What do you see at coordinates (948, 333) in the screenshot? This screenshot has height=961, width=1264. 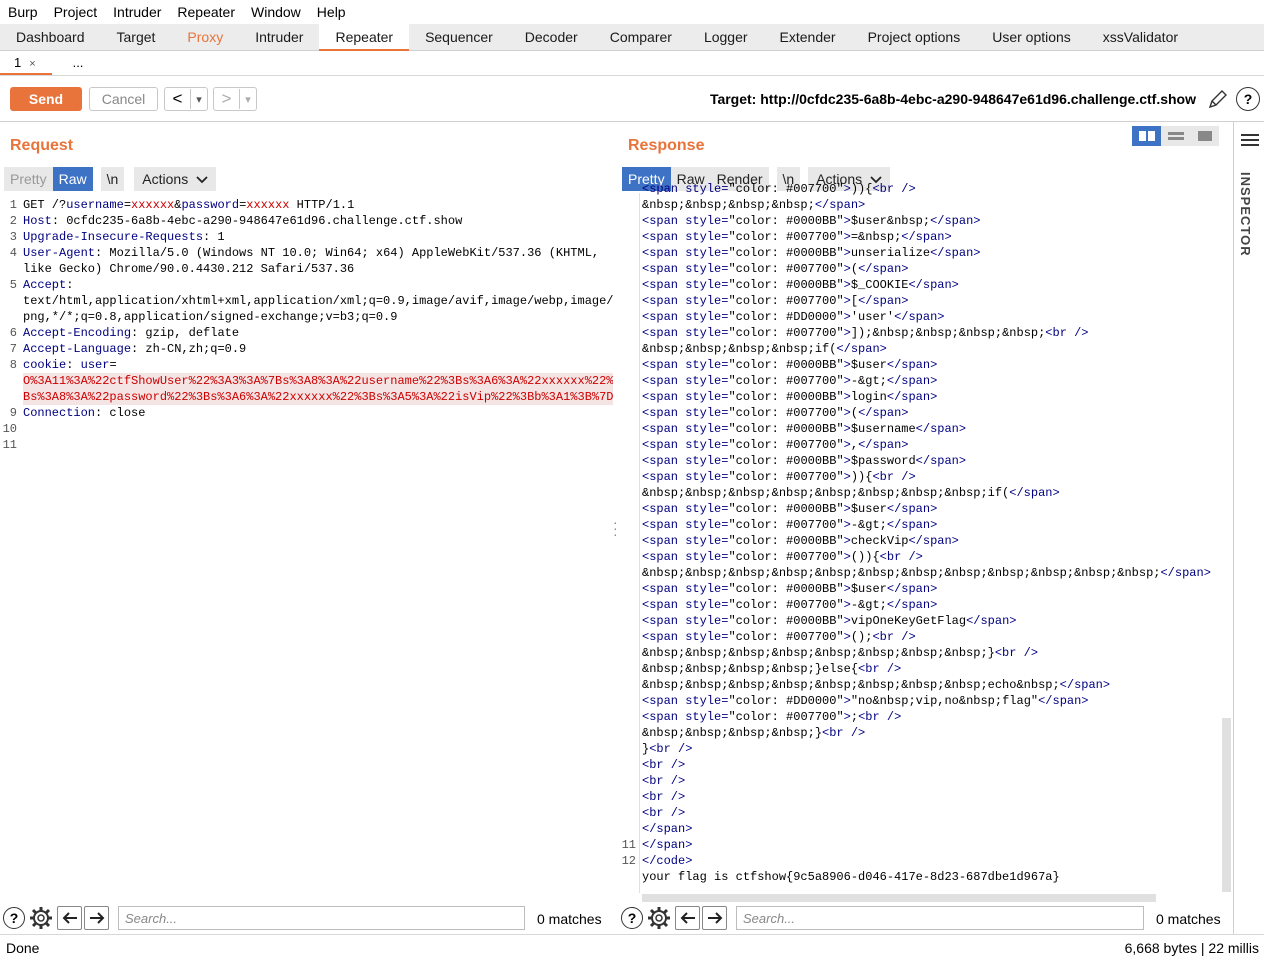 I see `response-token: ]);&nbsp;&nbsp;&nbsp;&nbsp;` at bounding box center [948, 333].